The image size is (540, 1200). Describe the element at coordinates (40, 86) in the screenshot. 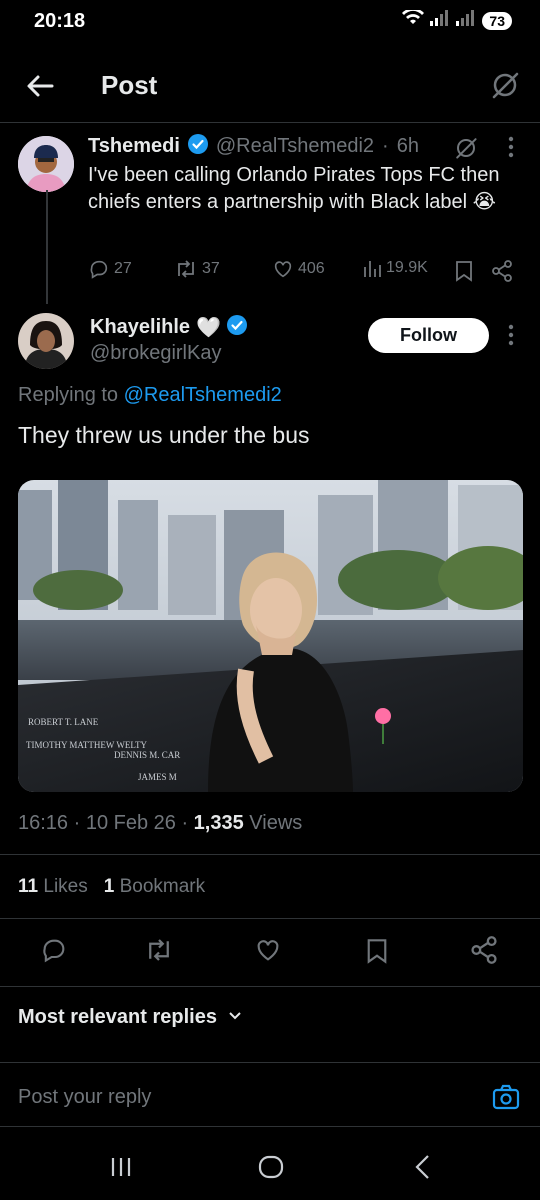

I see `back-arrow-icon` at that location.